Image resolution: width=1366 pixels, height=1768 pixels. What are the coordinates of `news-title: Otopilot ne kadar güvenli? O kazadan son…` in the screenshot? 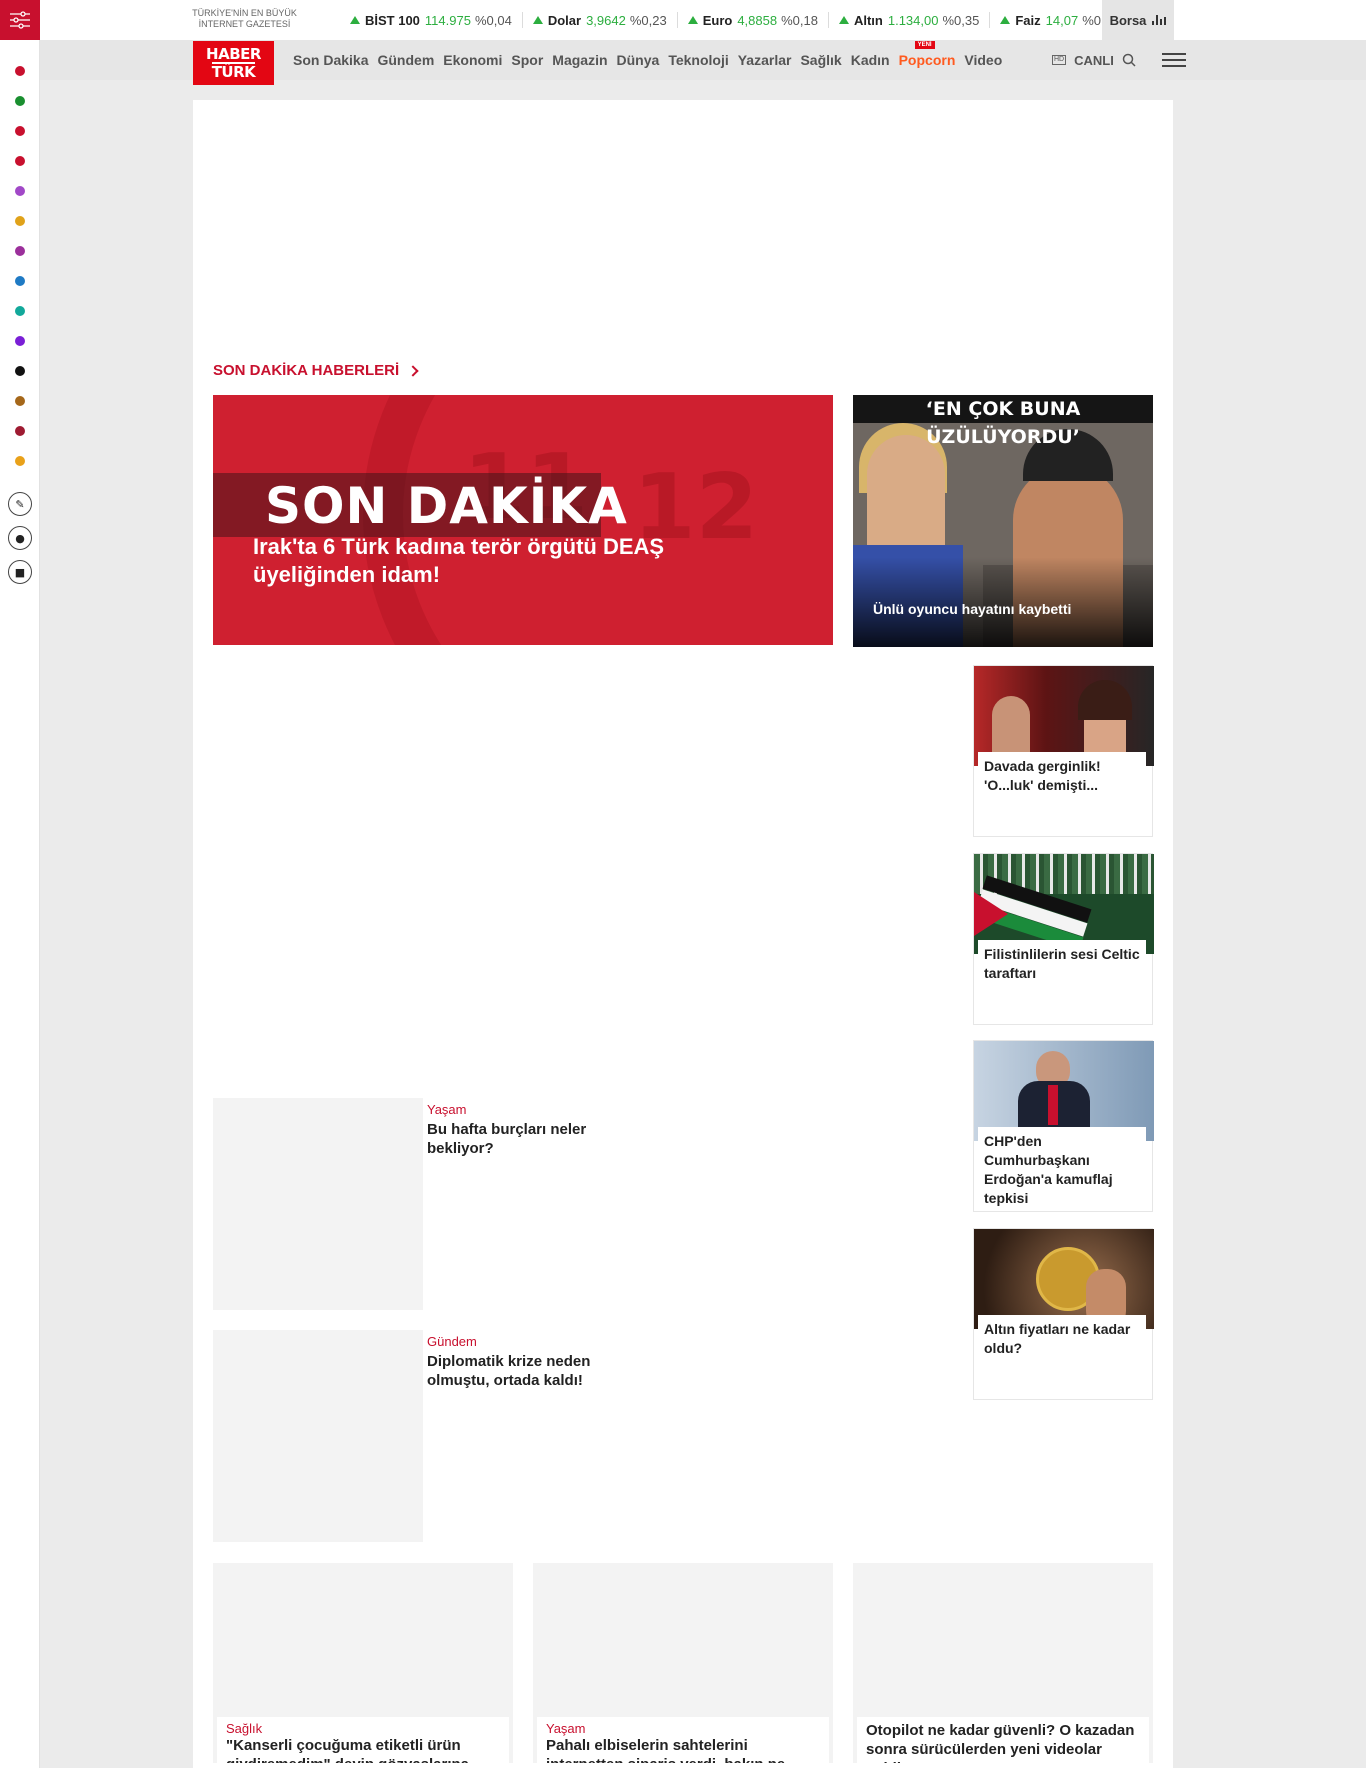 It's located at (1000, 1742).